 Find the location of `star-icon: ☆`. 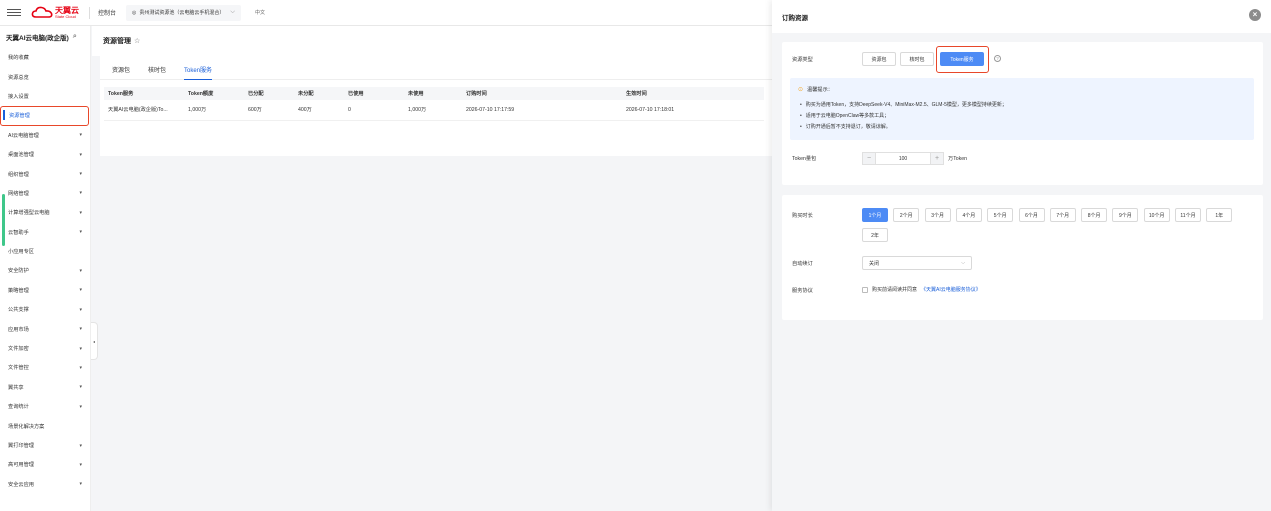

star-icon: ☆ is located at coordinates (137, 41).